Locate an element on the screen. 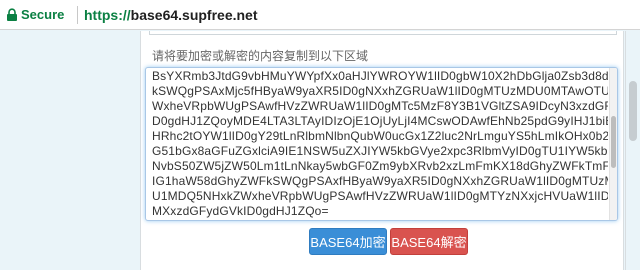 The height and width of the screenshot is (270, 640). lock-icon is located at coordinates (12, 14).